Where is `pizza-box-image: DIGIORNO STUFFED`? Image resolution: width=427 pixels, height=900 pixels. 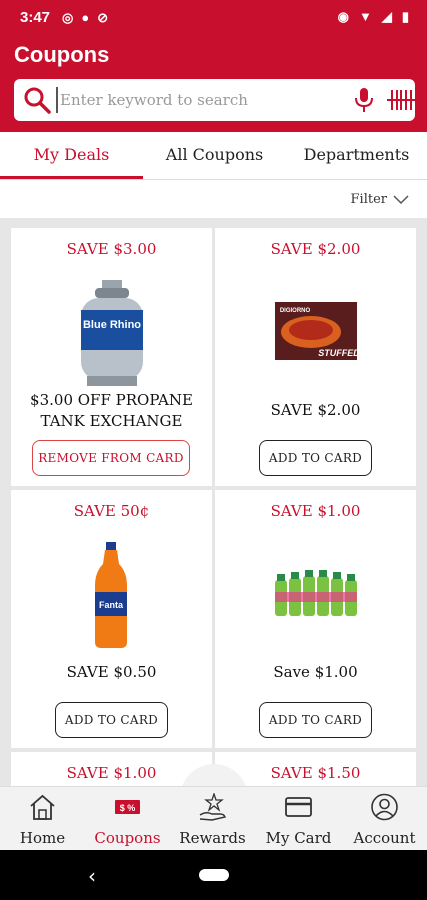
pizza-box-image: DIGIORNO STUFFED is located at coordinates (316, 331).